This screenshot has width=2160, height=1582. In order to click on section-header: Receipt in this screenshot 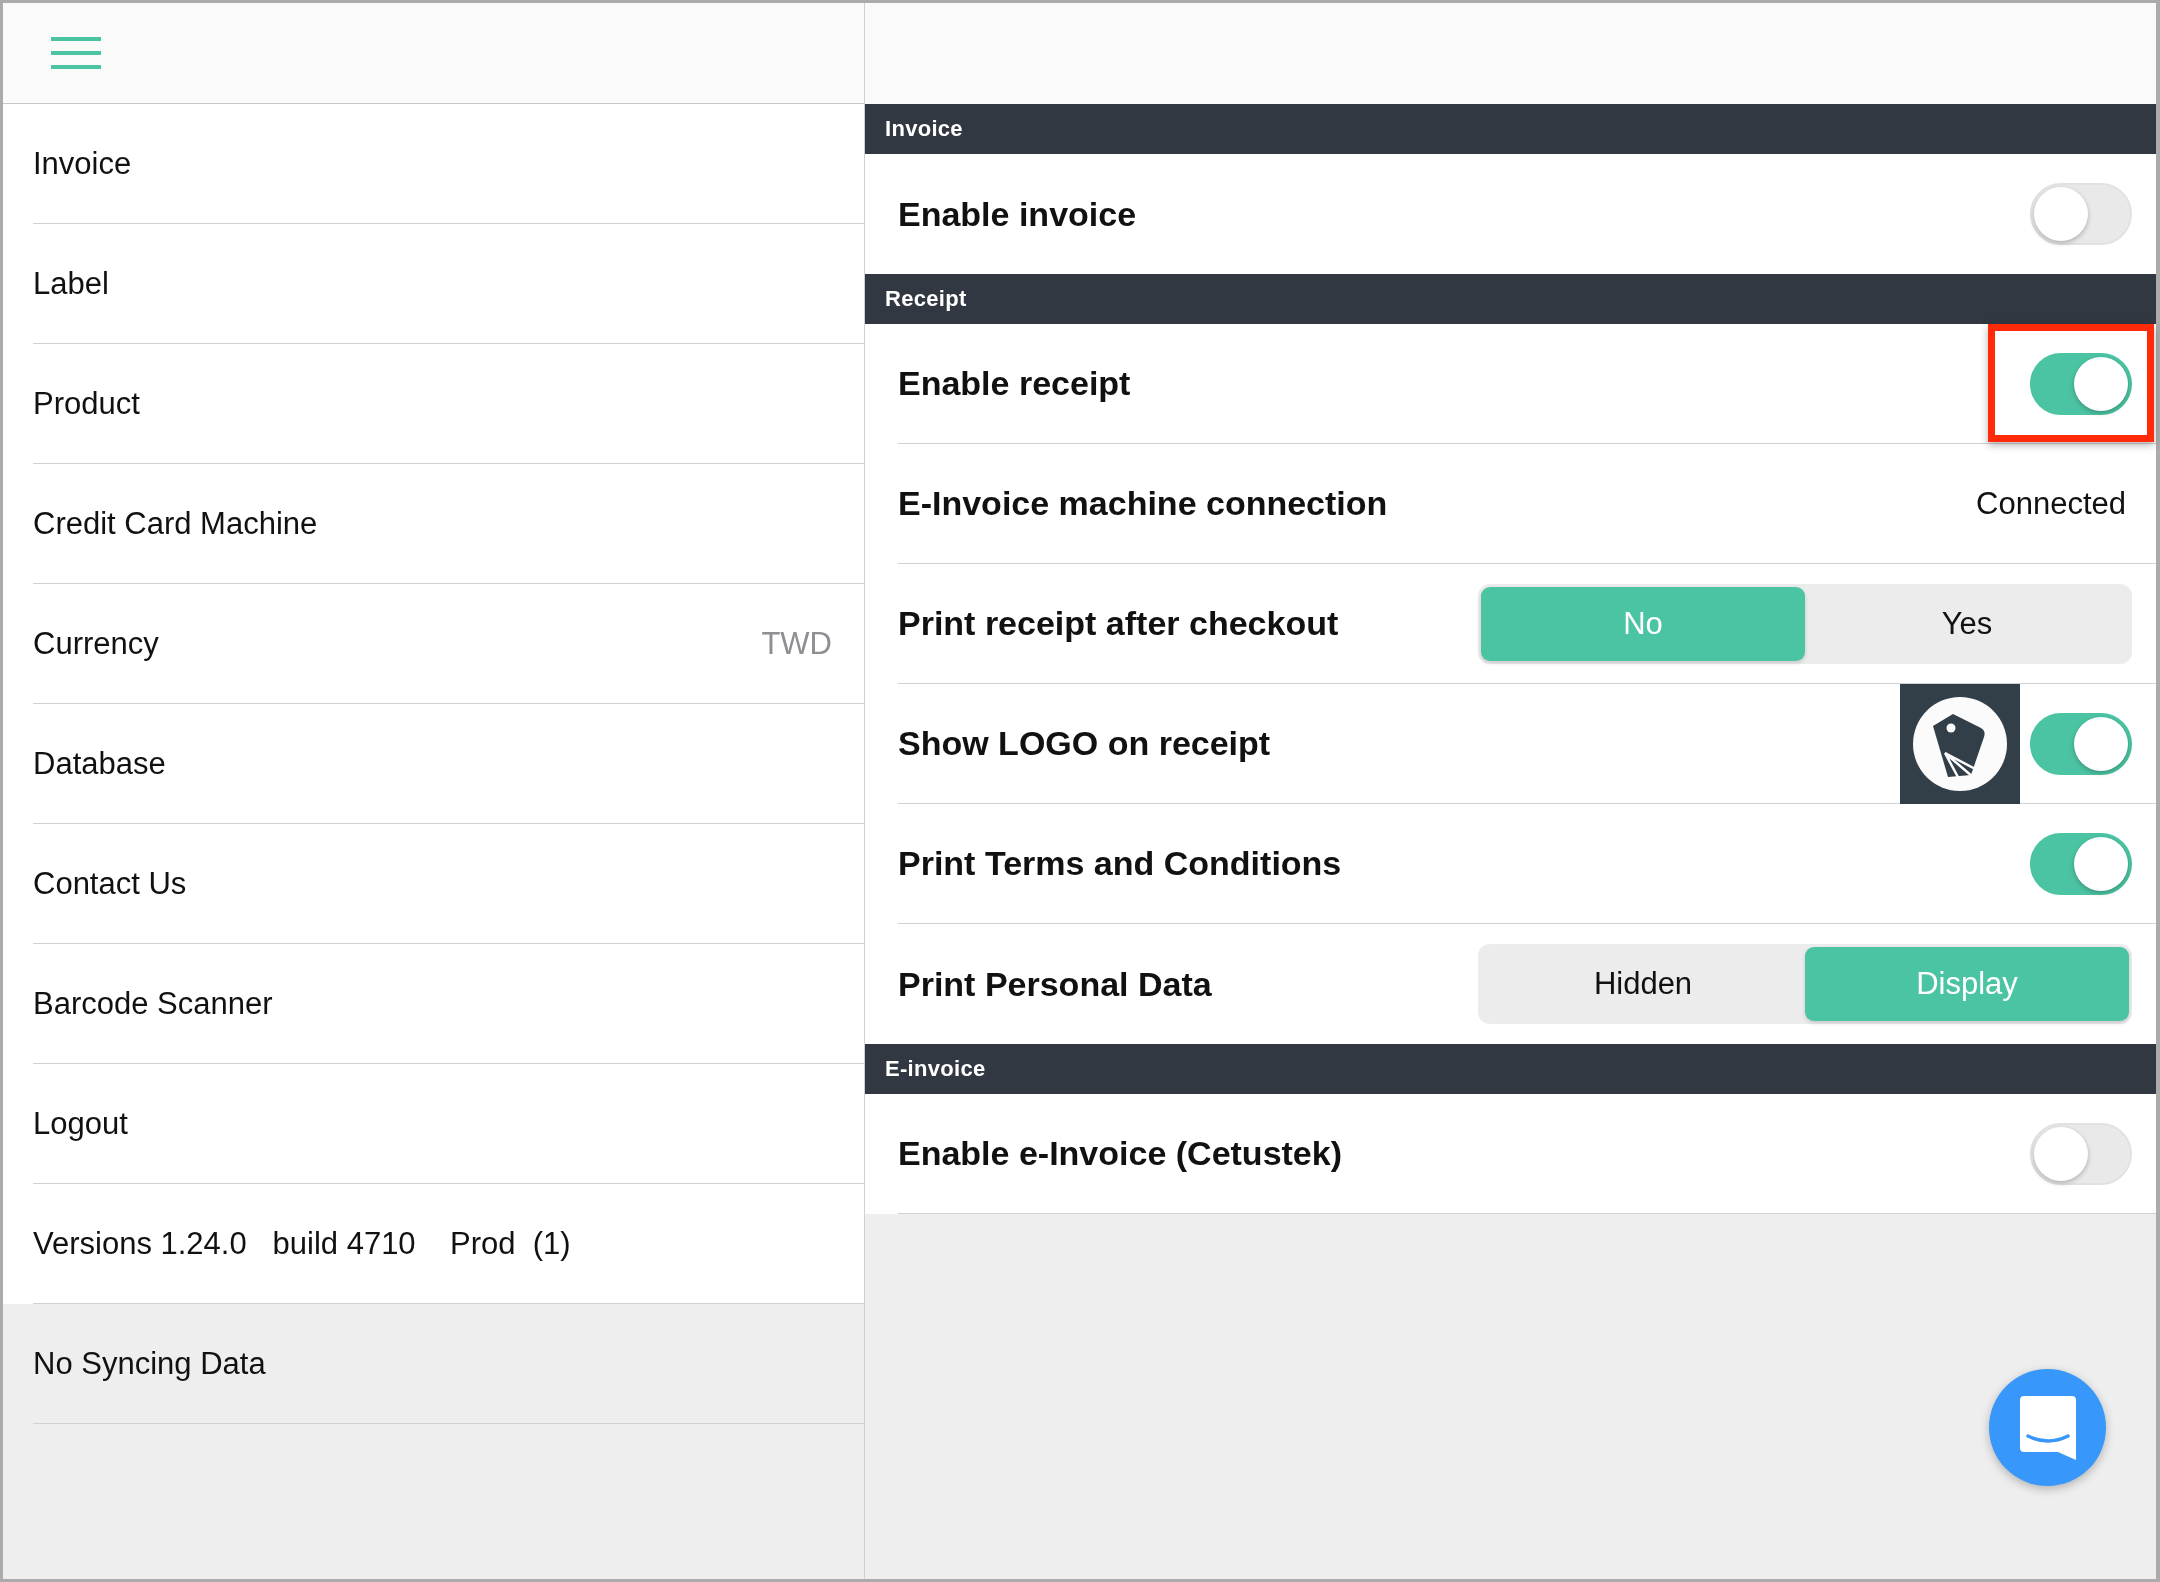, I will do `click(1510, 299)`.